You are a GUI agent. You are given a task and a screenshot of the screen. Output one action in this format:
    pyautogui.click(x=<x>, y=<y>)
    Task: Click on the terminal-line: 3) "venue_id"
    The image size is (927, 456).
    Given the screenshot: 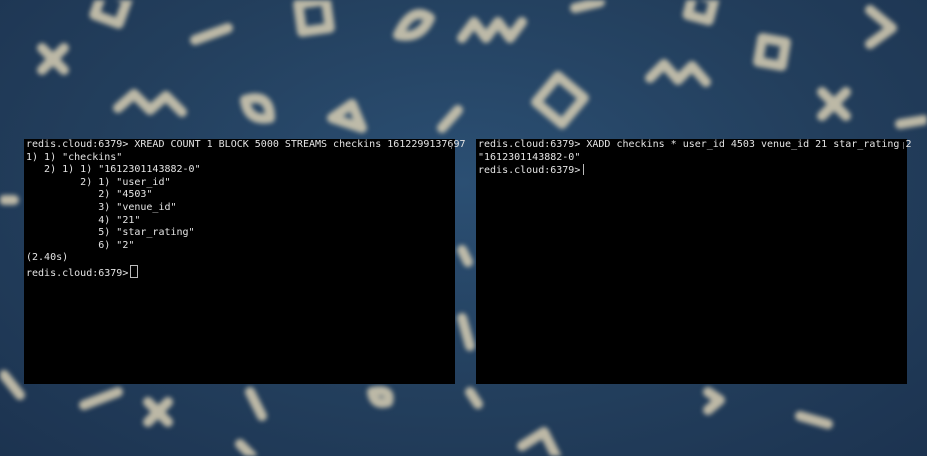 What is the action you would take?
    pyautogui.click(x=101, y=207)
    